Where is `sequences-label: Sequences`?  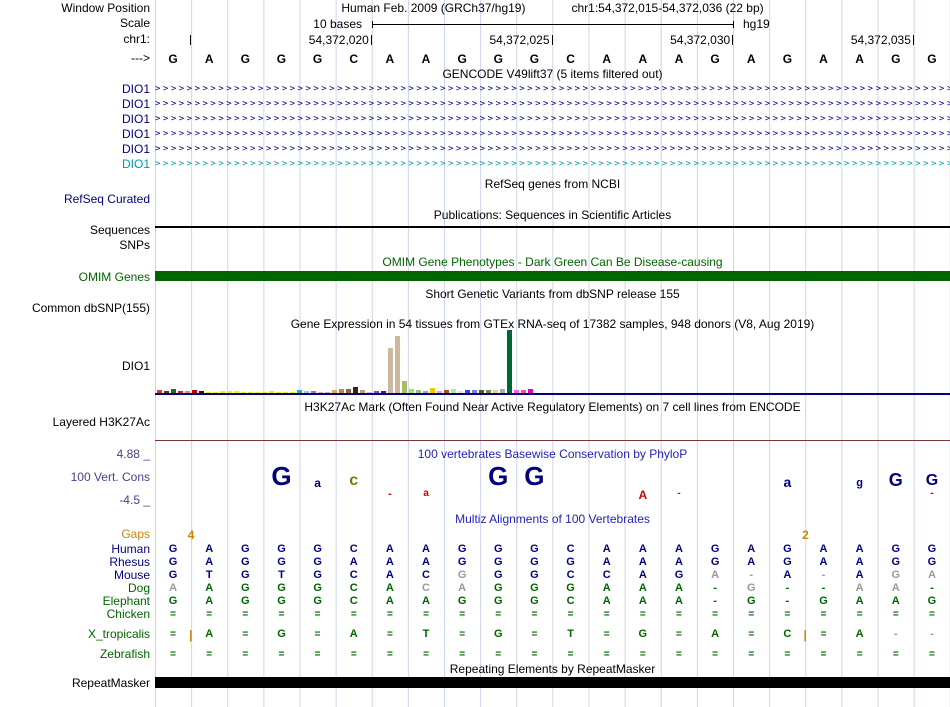 sequences-label: Sequences is located at coordinates (75, 230).